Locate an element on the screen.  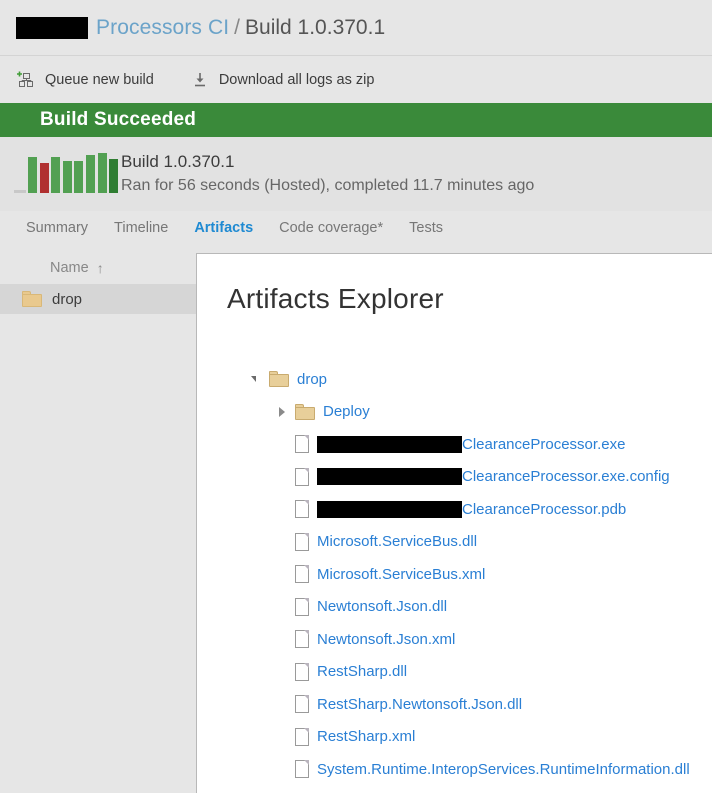
build-history-sparkline is located at coordinates (66, 174).